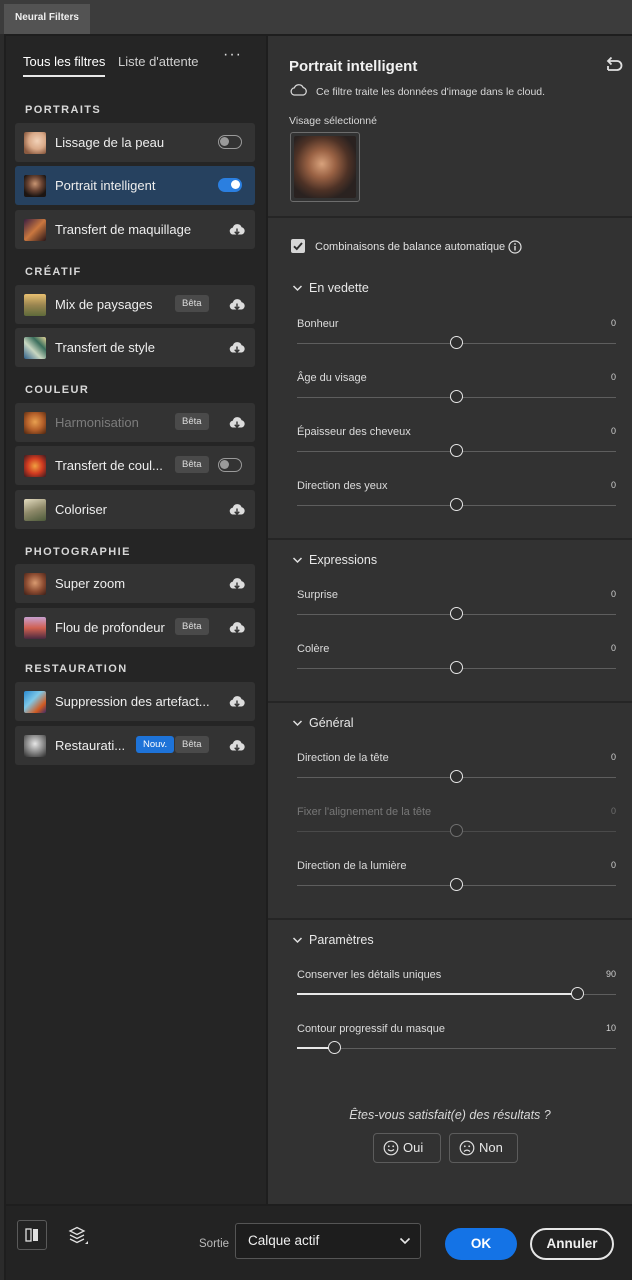  What do you see at coordinates (333, 940) in the screenshot?
I see `group-settings-header: Paramètres` at bounding box center [333, 940].